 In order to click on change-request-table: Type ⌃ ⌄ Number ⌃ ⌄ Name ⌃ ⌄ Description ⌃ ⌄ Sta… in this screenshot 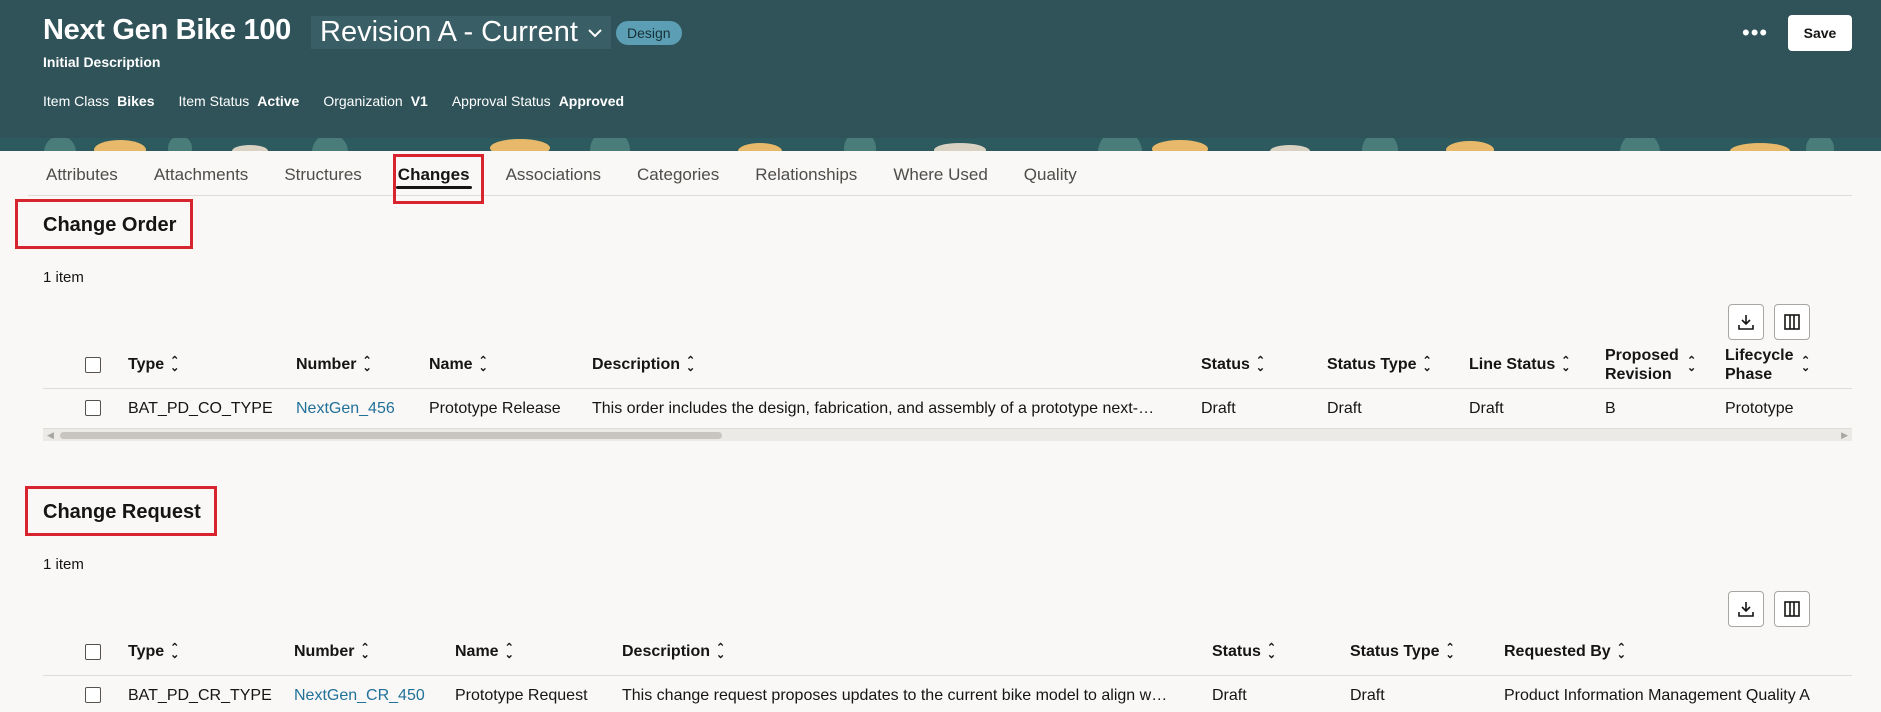, I will do `click(947, 671)`.